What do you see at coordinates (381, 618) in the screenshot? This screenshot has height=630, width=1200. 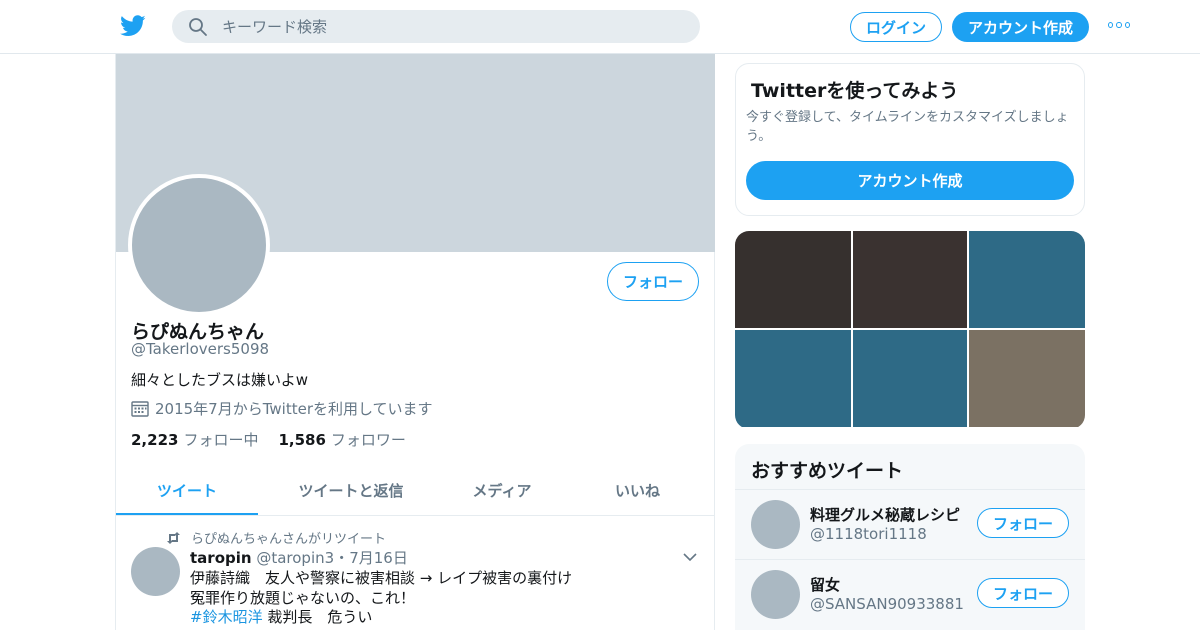 I see `tweet-line-3: #鈴木昭洋 裁判長 危うい` at bounding box center [381, 618].